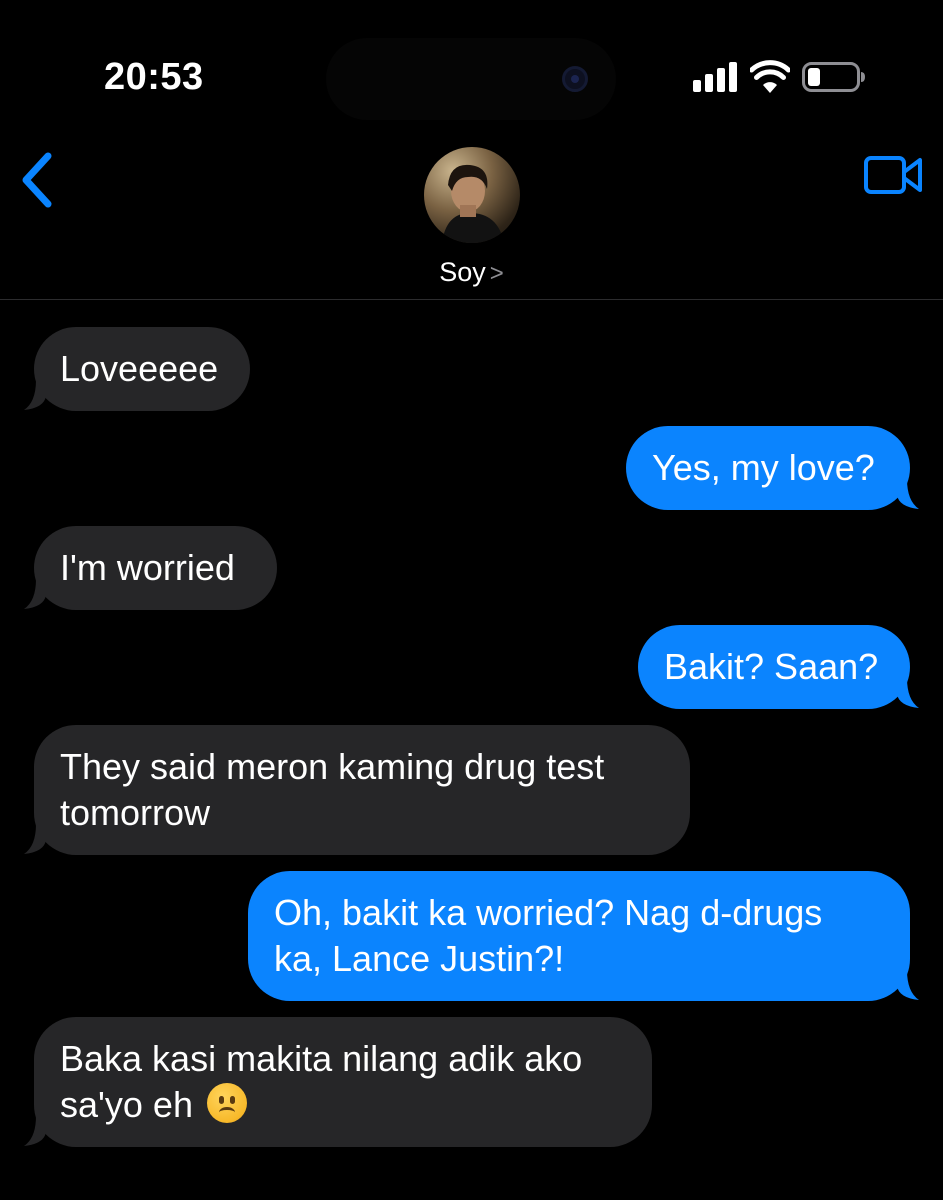 Image resolution: width=943 pixels, height=1200 pixels. I want to click on cellular-signal-icon, so click(716, 77).